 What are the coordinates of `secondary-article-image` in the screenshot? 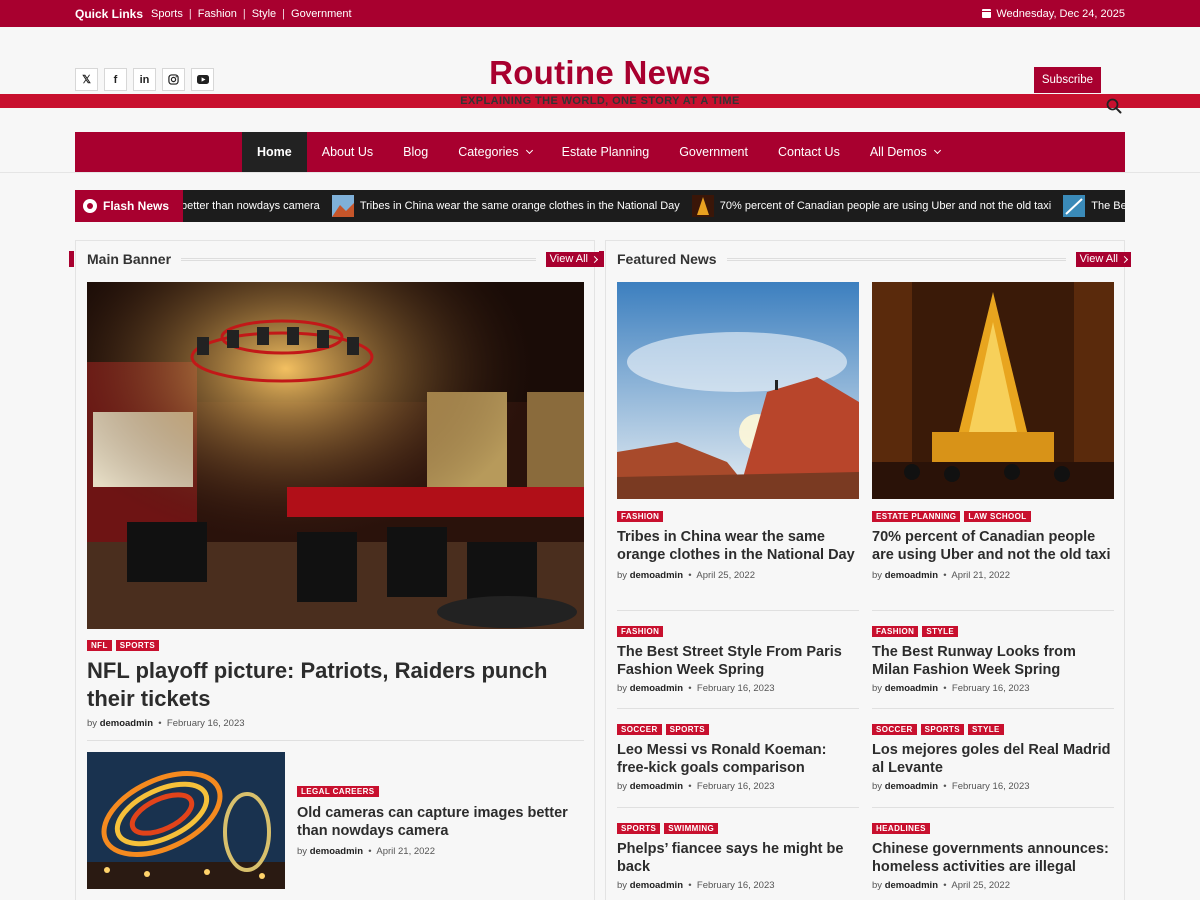 It's located at (186, 820).